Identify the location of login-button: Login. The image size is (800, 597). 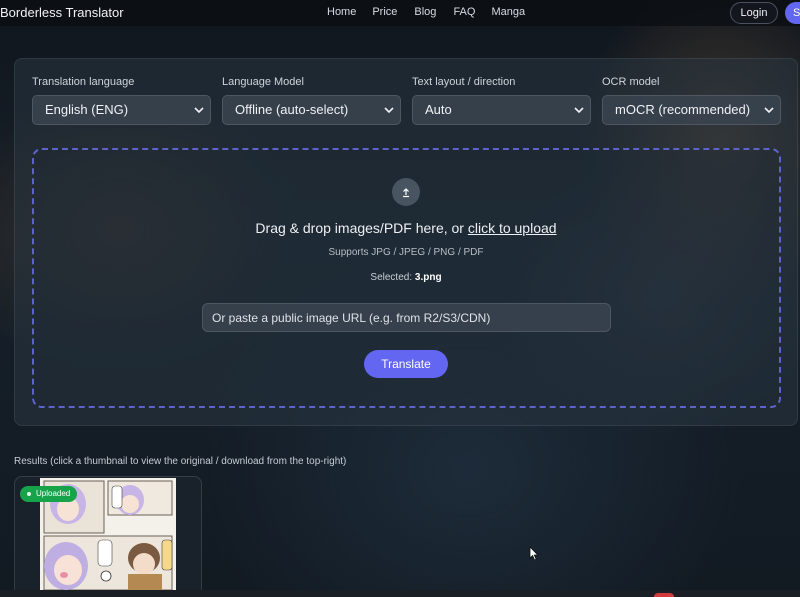
(754, 13).